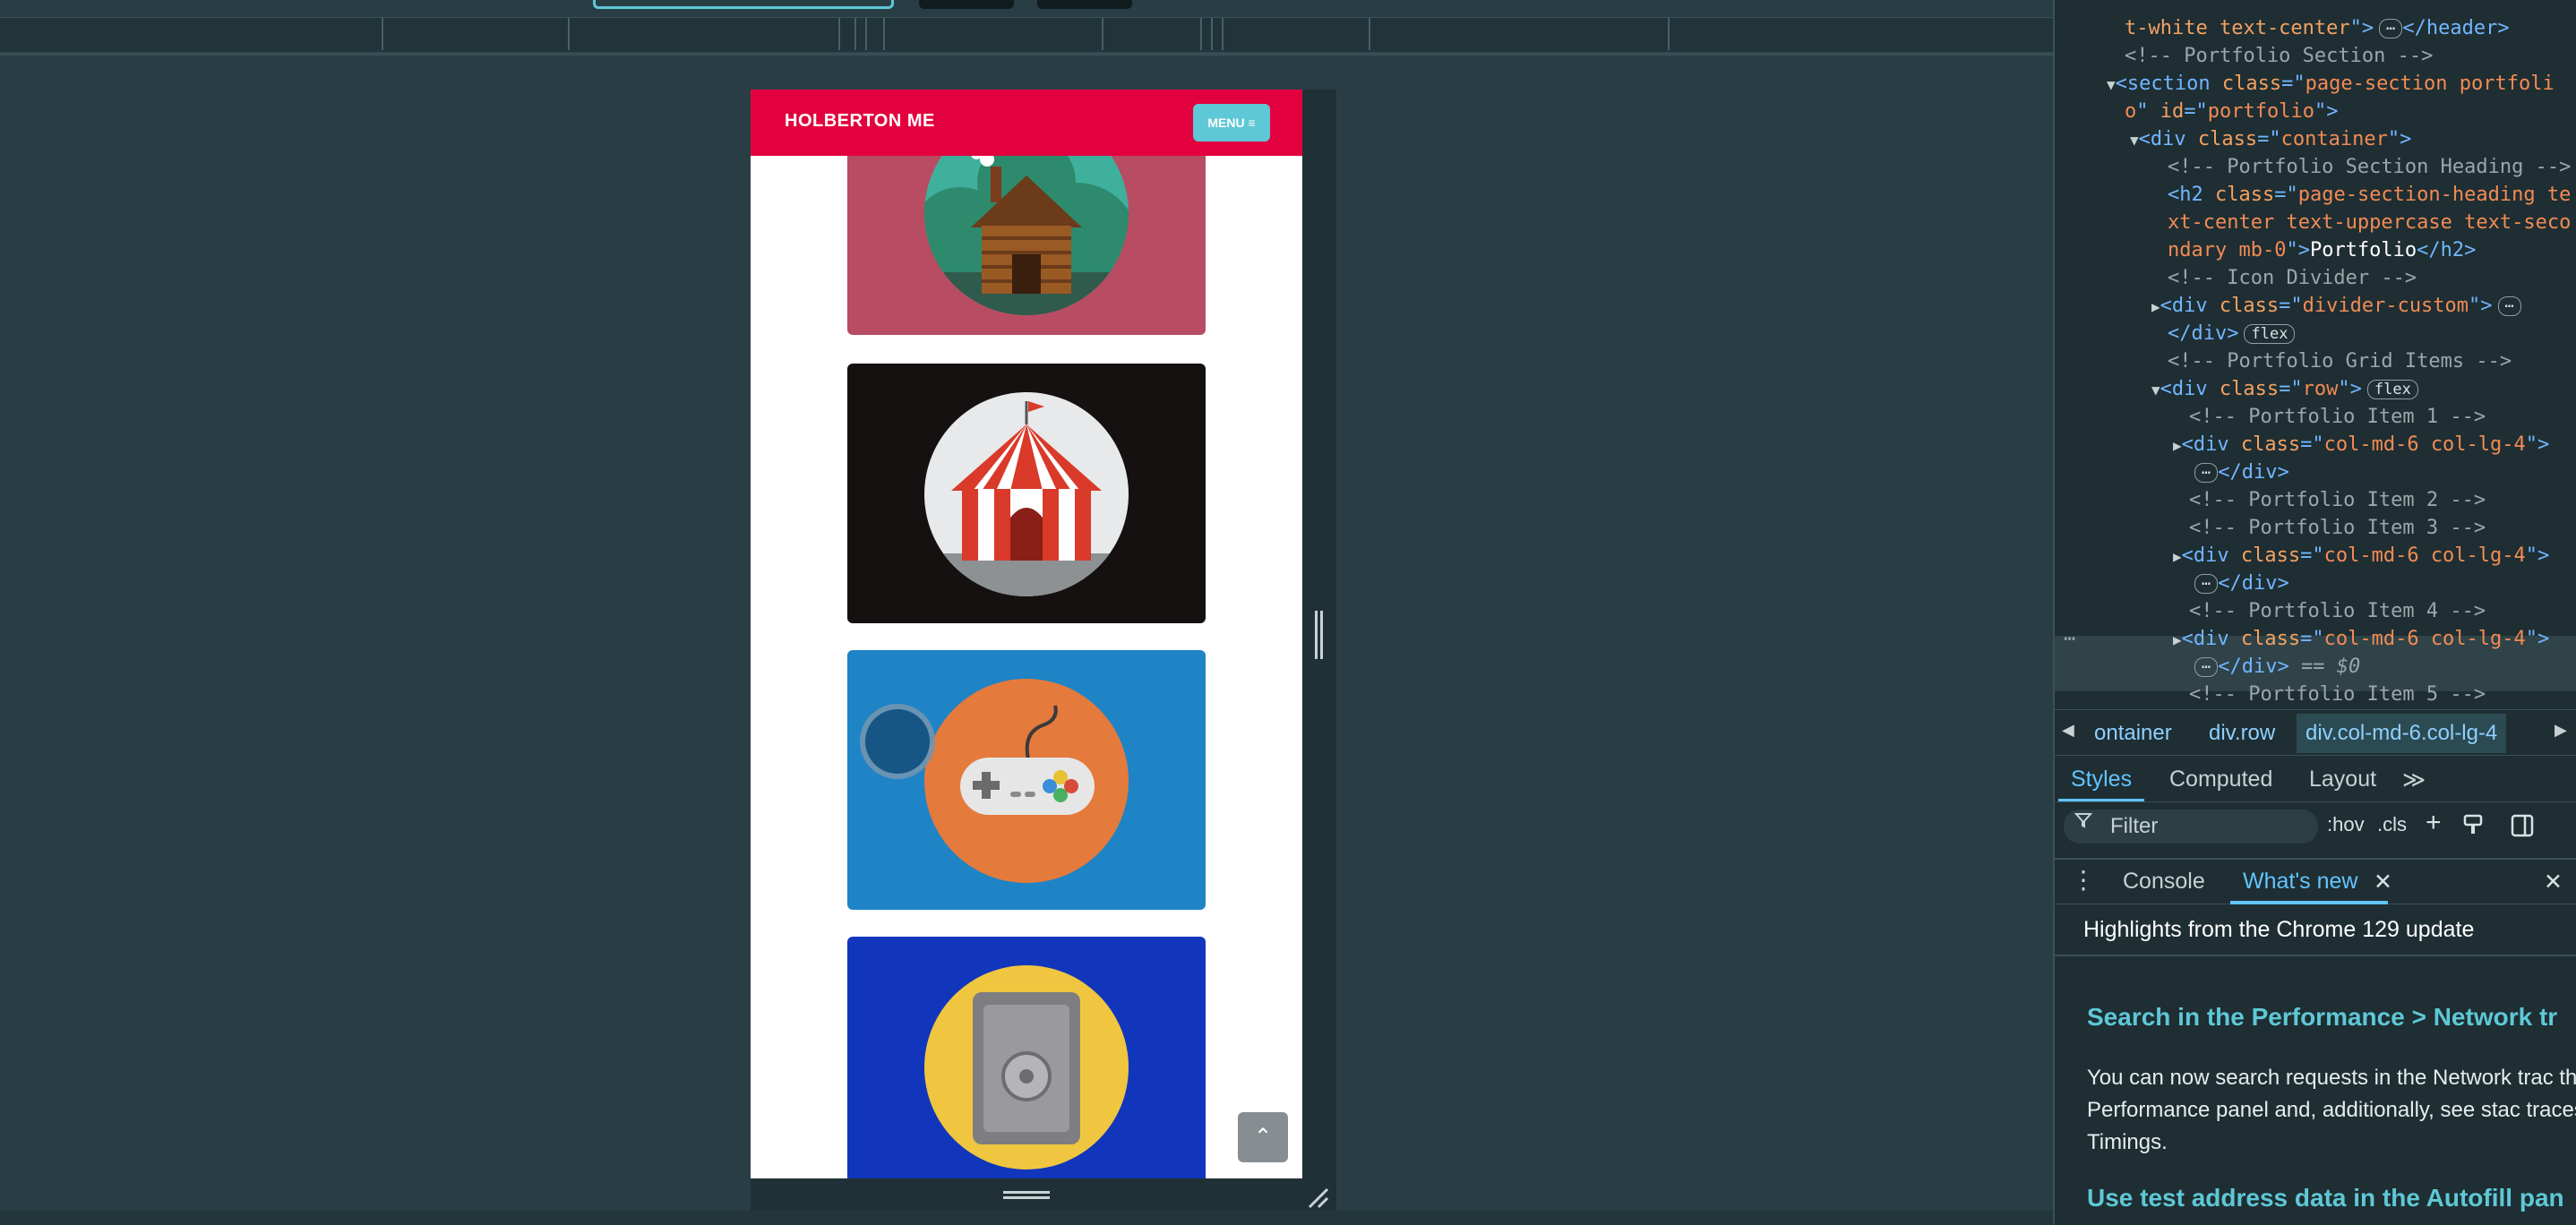  I want to click on devtools-top-tabs, so click(2315, 7).